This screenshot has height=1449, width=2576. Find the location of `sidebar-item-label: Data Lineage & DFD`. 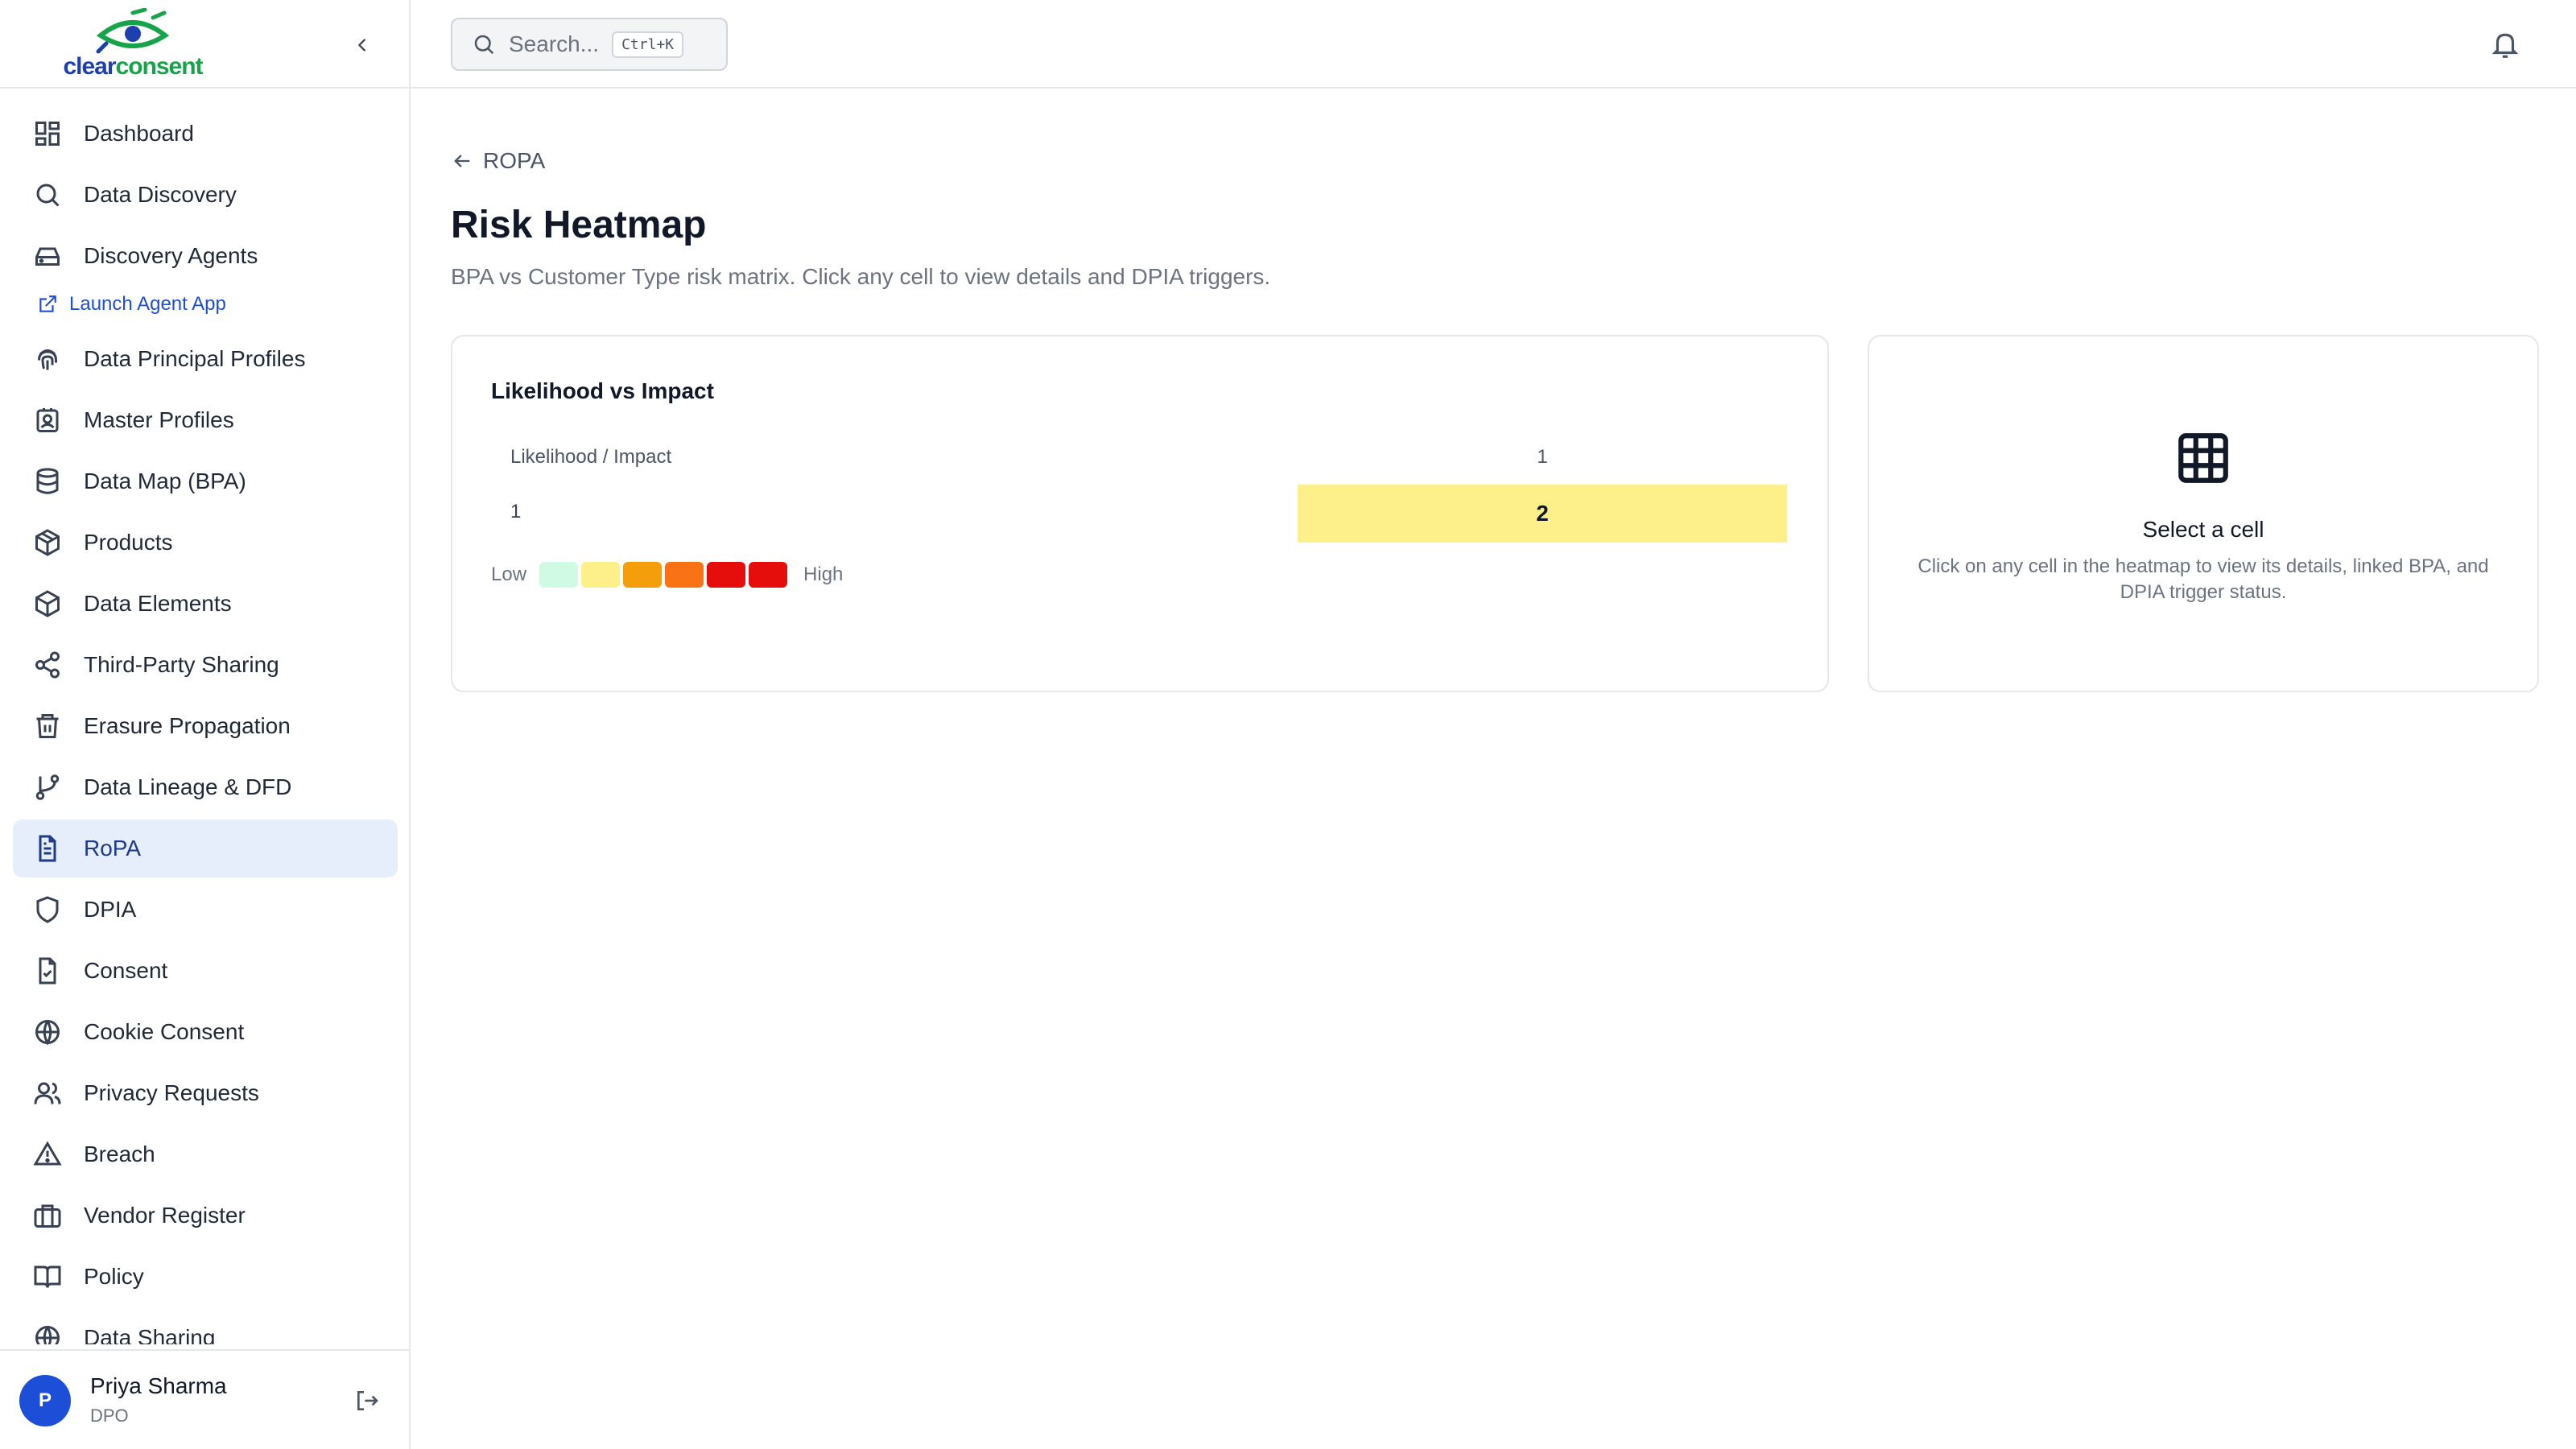

sidebar-item-label: Data Lineage & DFD is located at coordinates (188, 786).